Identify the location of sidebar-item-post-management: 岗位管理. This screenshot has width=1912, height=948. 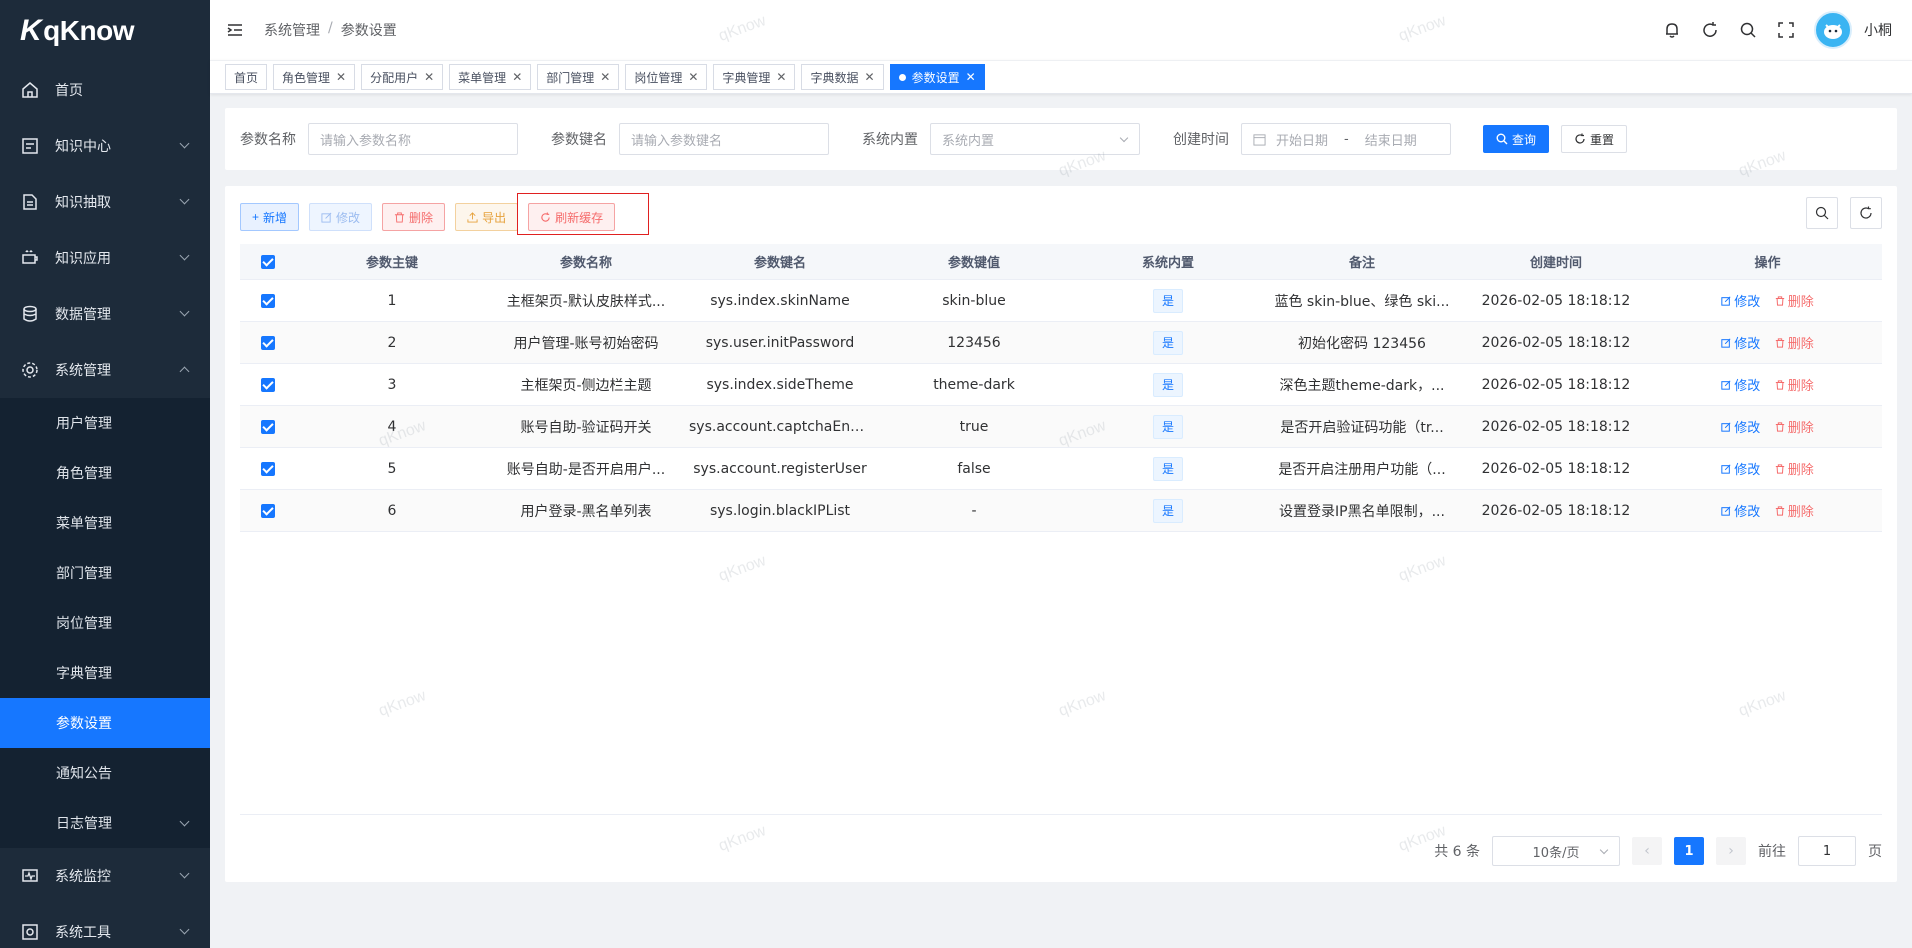
(105, 623).